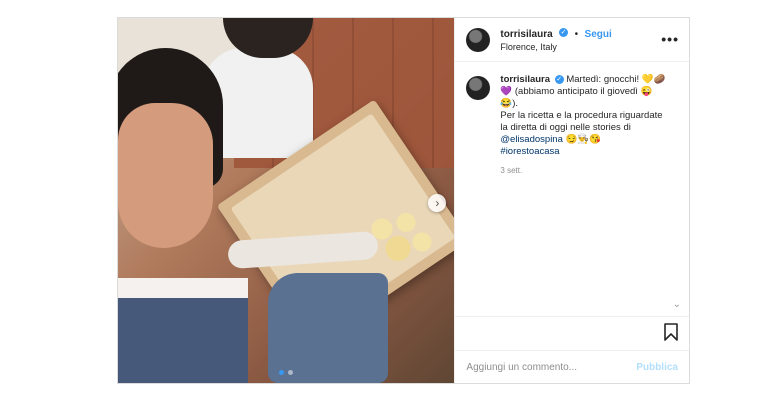 The width and height of the screenshot is (768, 400). What do you see at coordinates (598, 34) in the screenshot?
I see `follow-button: Segui` at bounding box center [598, 34].